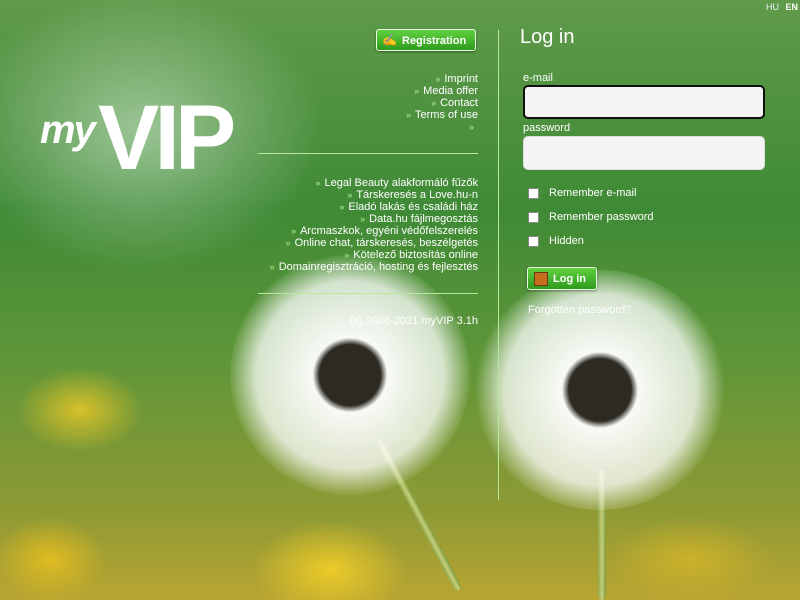  What do you see at coordinates (533, 241) in the screenshot?
I see `hidden-checkbox` at bounding box center [533, 241].